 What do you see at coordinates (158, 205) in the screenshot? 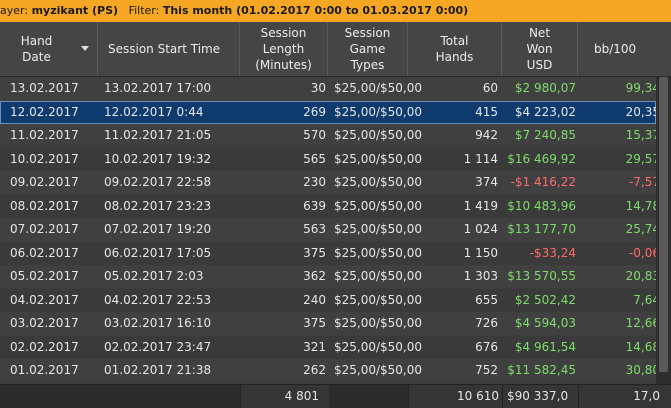
I see `session-start-cell: 08.02.2017 23:23` at bounding box center [158, 205].